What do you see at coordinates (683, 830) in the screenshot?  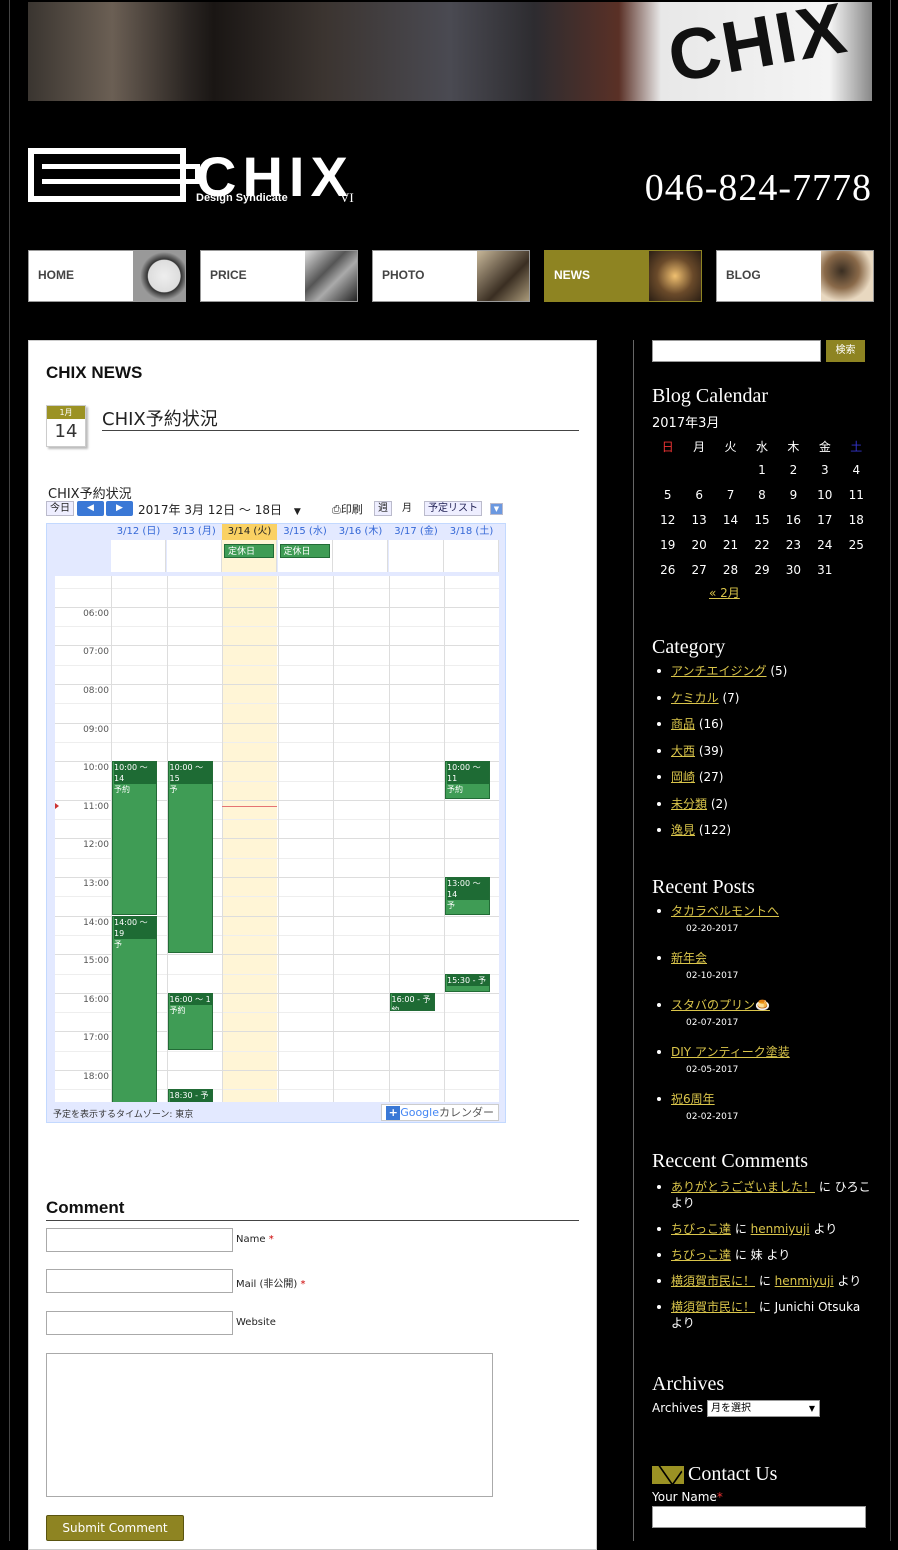 I see `category-link: 逸見` at bounding box center [683, 830].